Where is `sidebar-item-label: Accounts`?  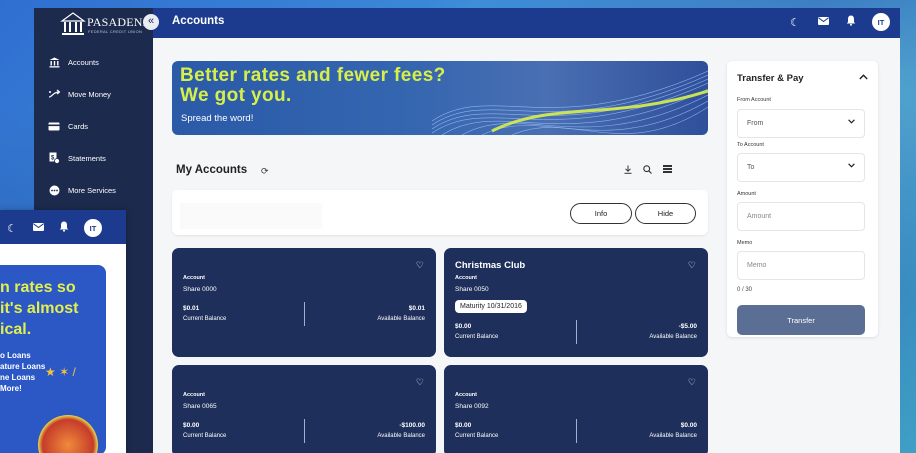 sidebar-item-label: Accounts is located at coordinates (83, 62).